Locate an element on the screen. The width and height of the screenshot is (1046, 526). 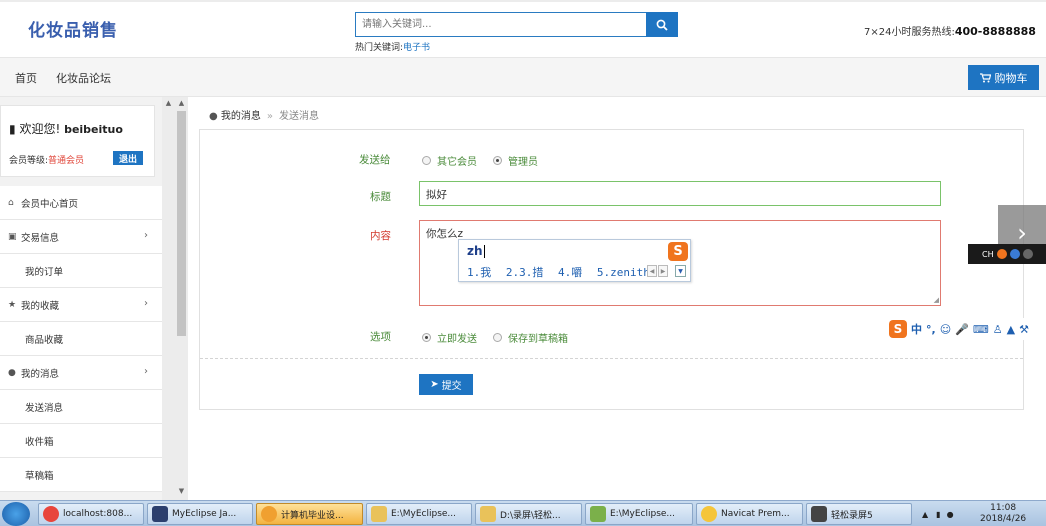
taskbar-item-label: 轻松录屏5 is located at coordinates (852, 515).